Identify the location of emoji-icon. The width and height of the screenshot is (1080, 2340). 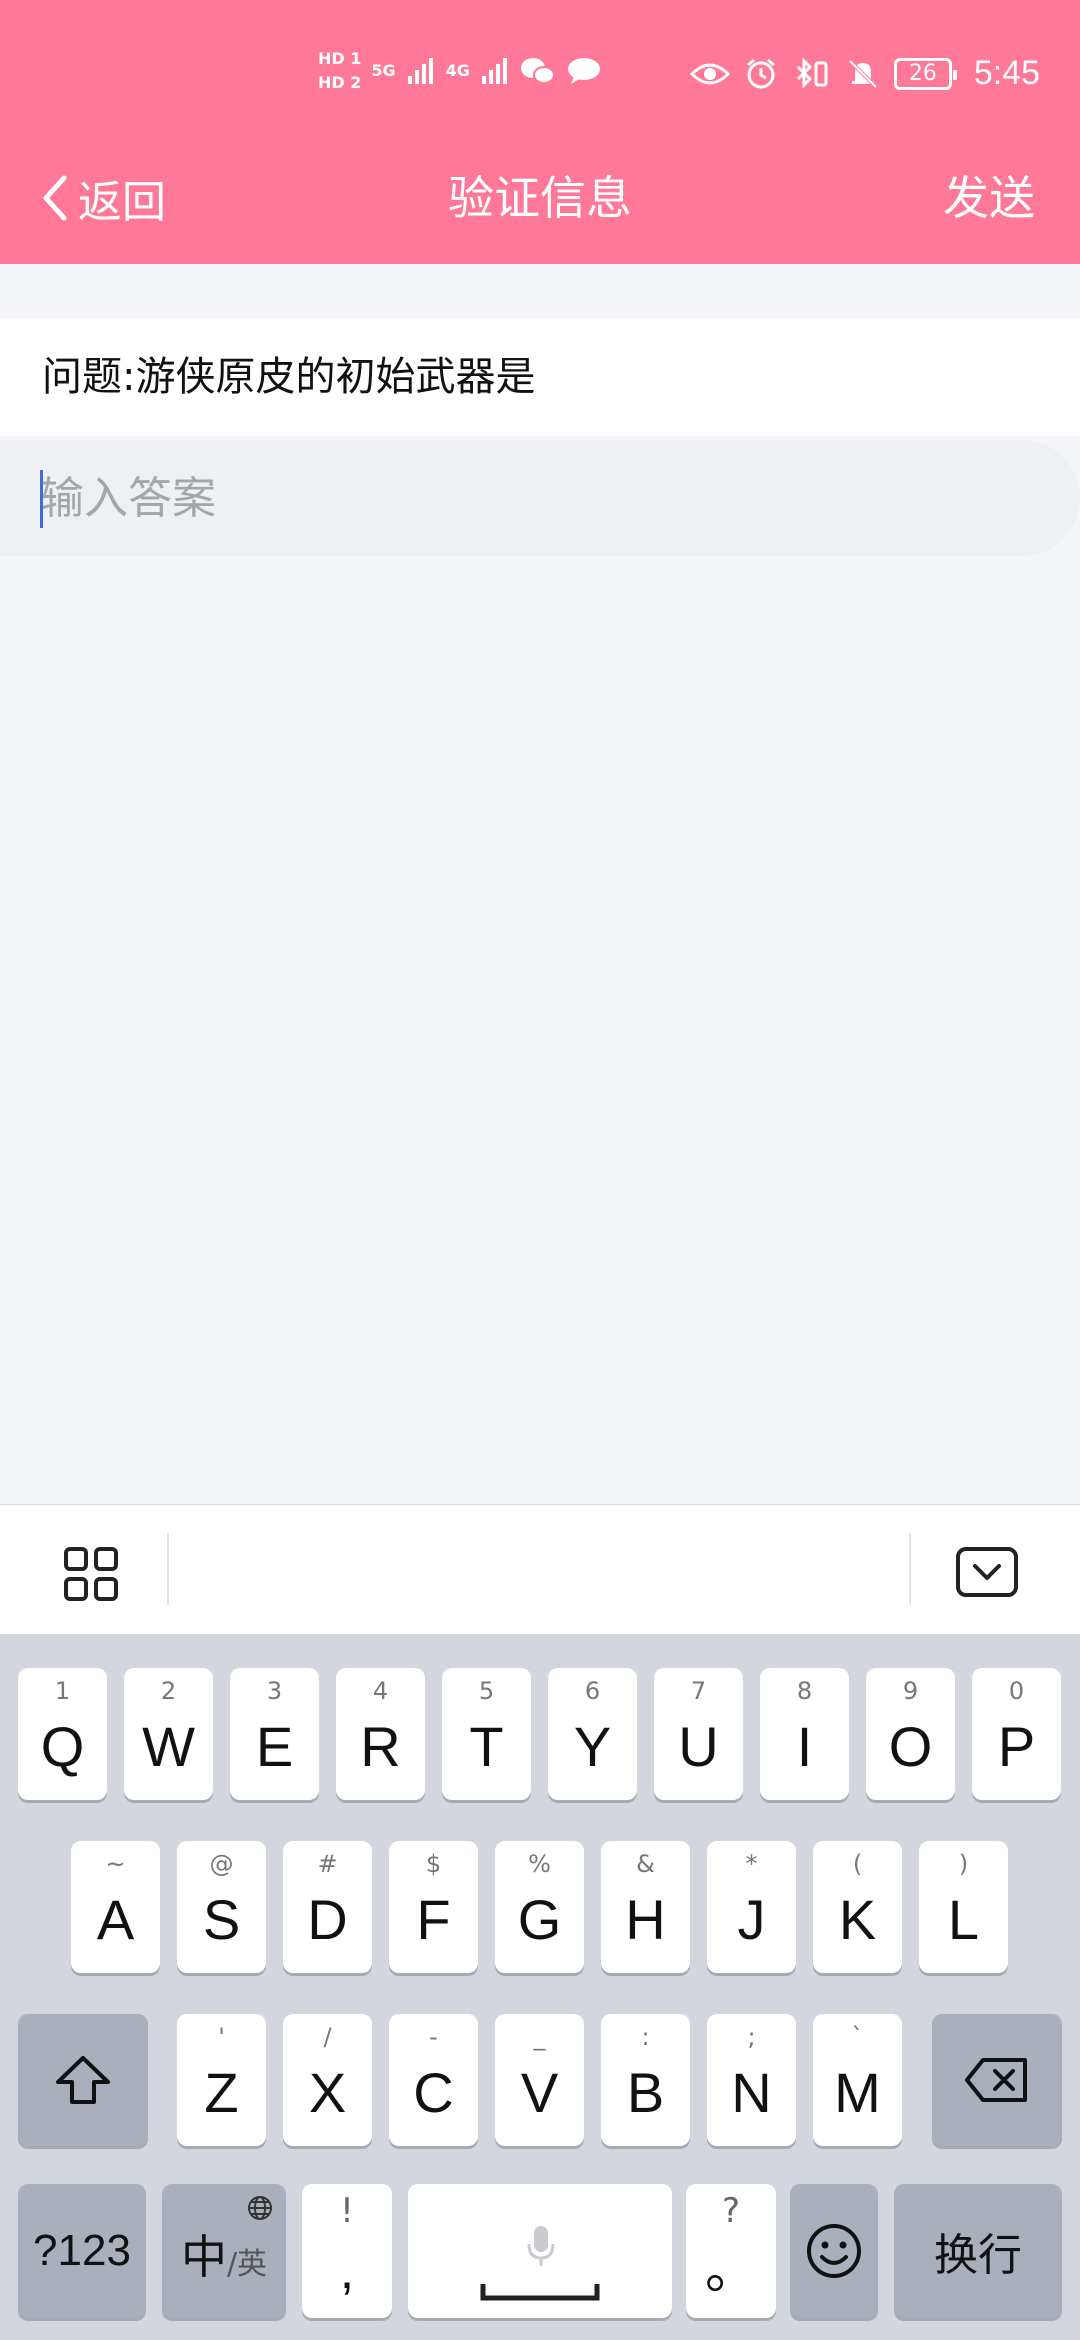
(834, 2251).